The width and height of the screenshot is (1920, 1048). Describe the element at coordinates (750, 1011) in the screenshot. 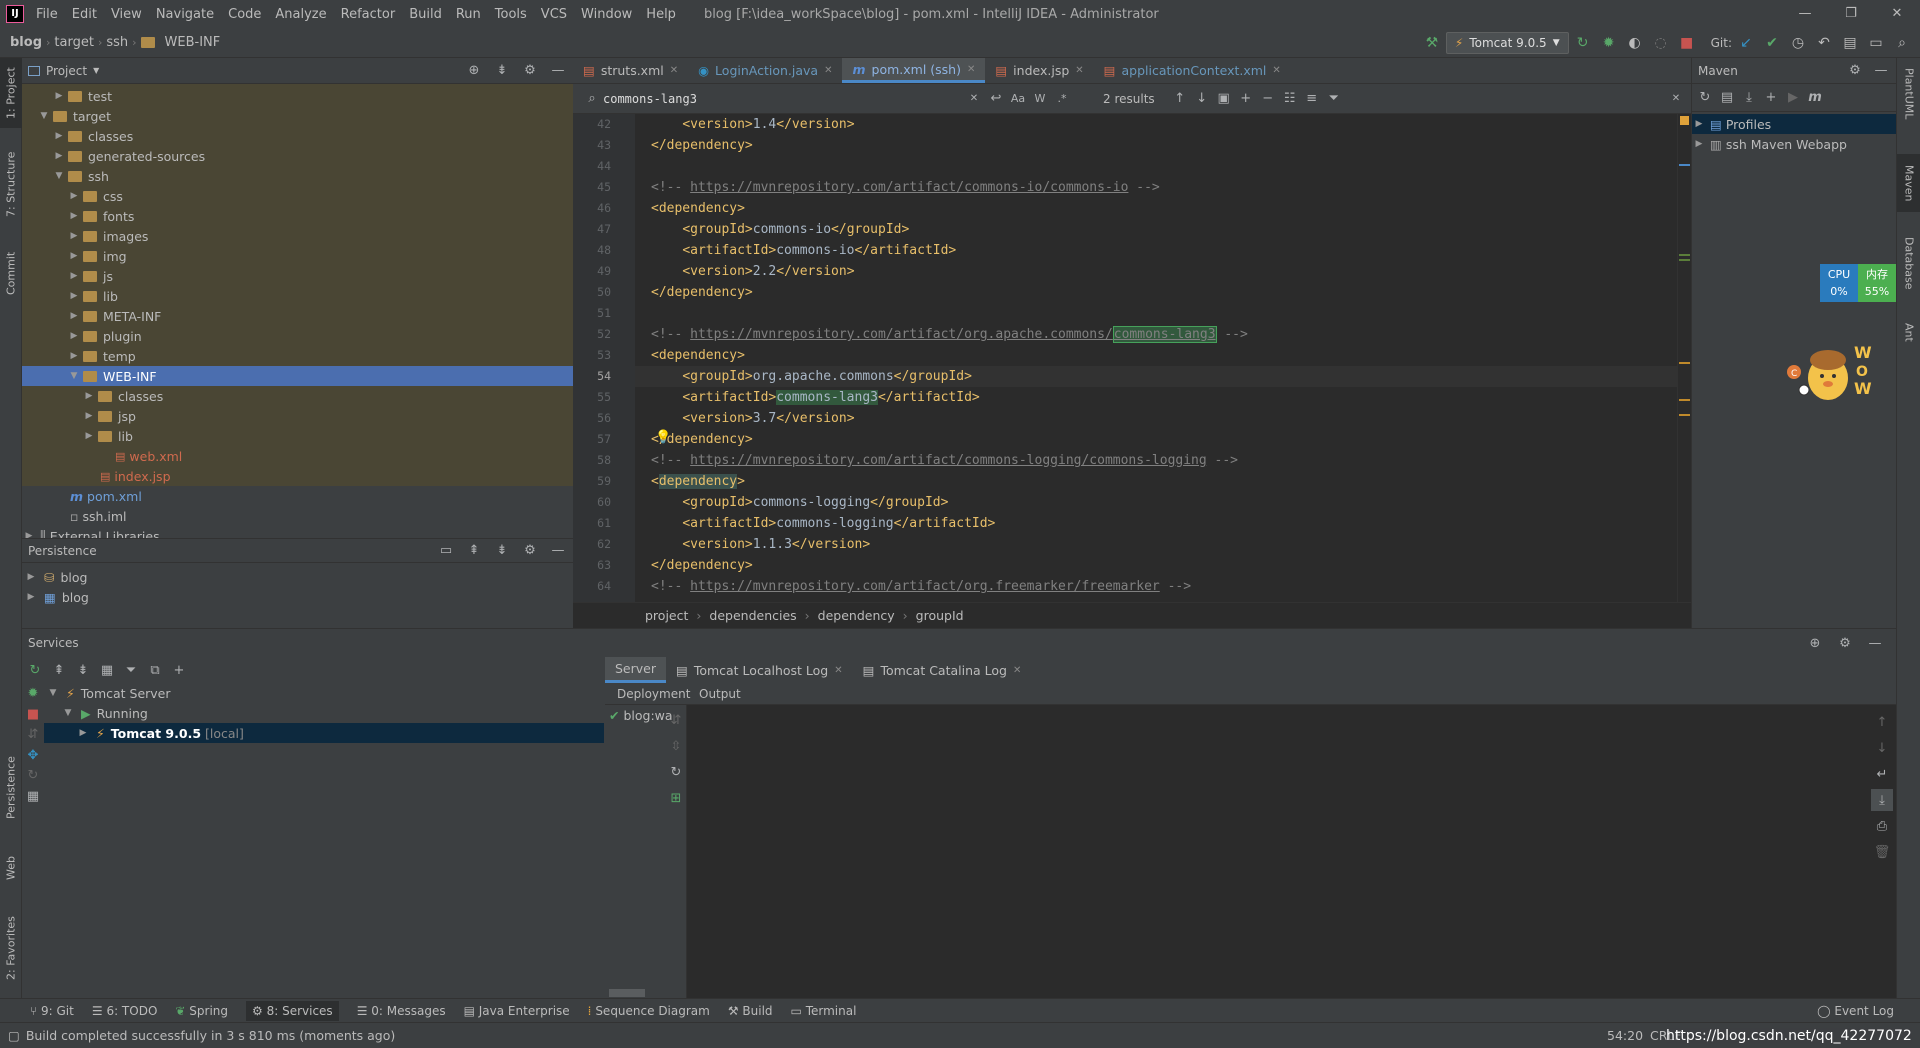

I see `tab-build: ⚒ Build` at that location.